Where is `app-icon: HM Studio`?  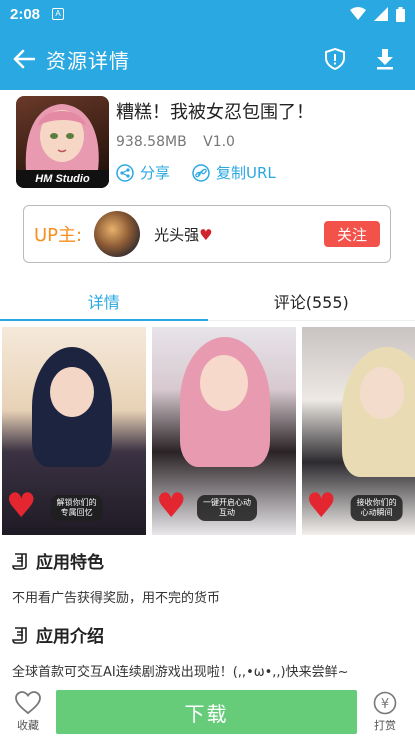
app-icon: HM Studio is located at coordinates (62, 142).